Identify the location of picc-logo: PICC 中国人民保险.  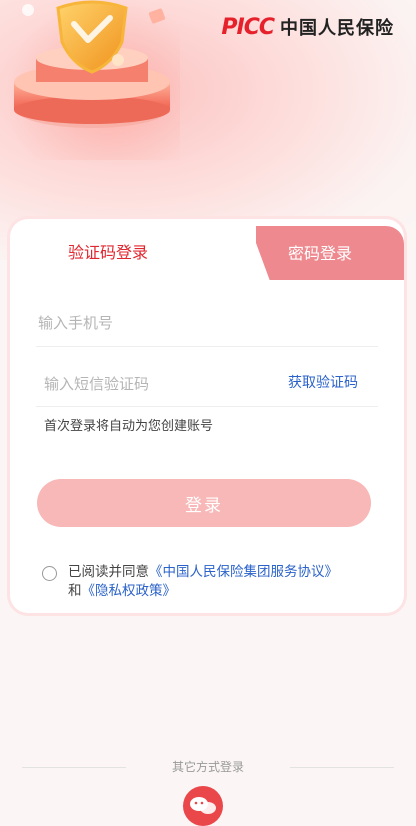
(307, 27).